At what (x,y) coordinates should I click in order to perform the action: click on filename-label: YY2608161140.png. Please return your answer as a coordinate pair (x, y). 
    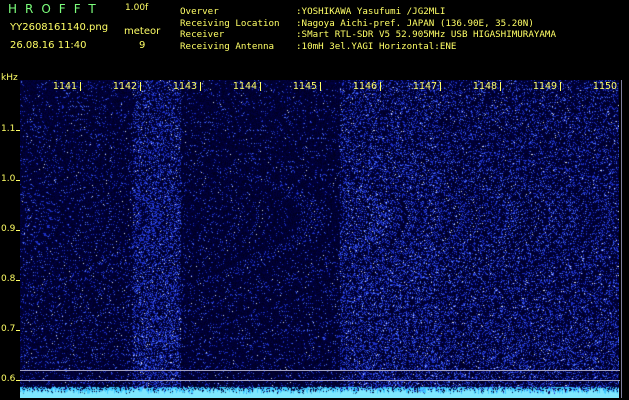
    Looking at the image, I should click on (59, 27).